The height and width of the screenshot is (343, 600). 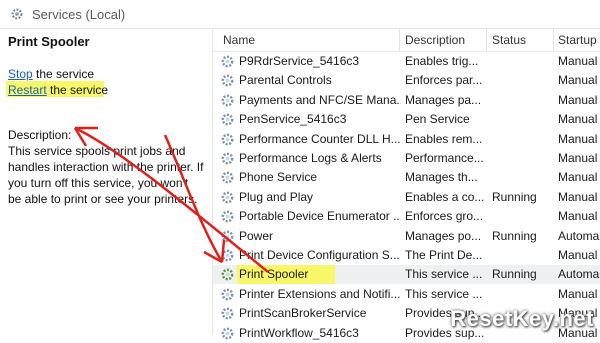 I want to click on service-name: Plug and Play, so click(x=276, y=196).